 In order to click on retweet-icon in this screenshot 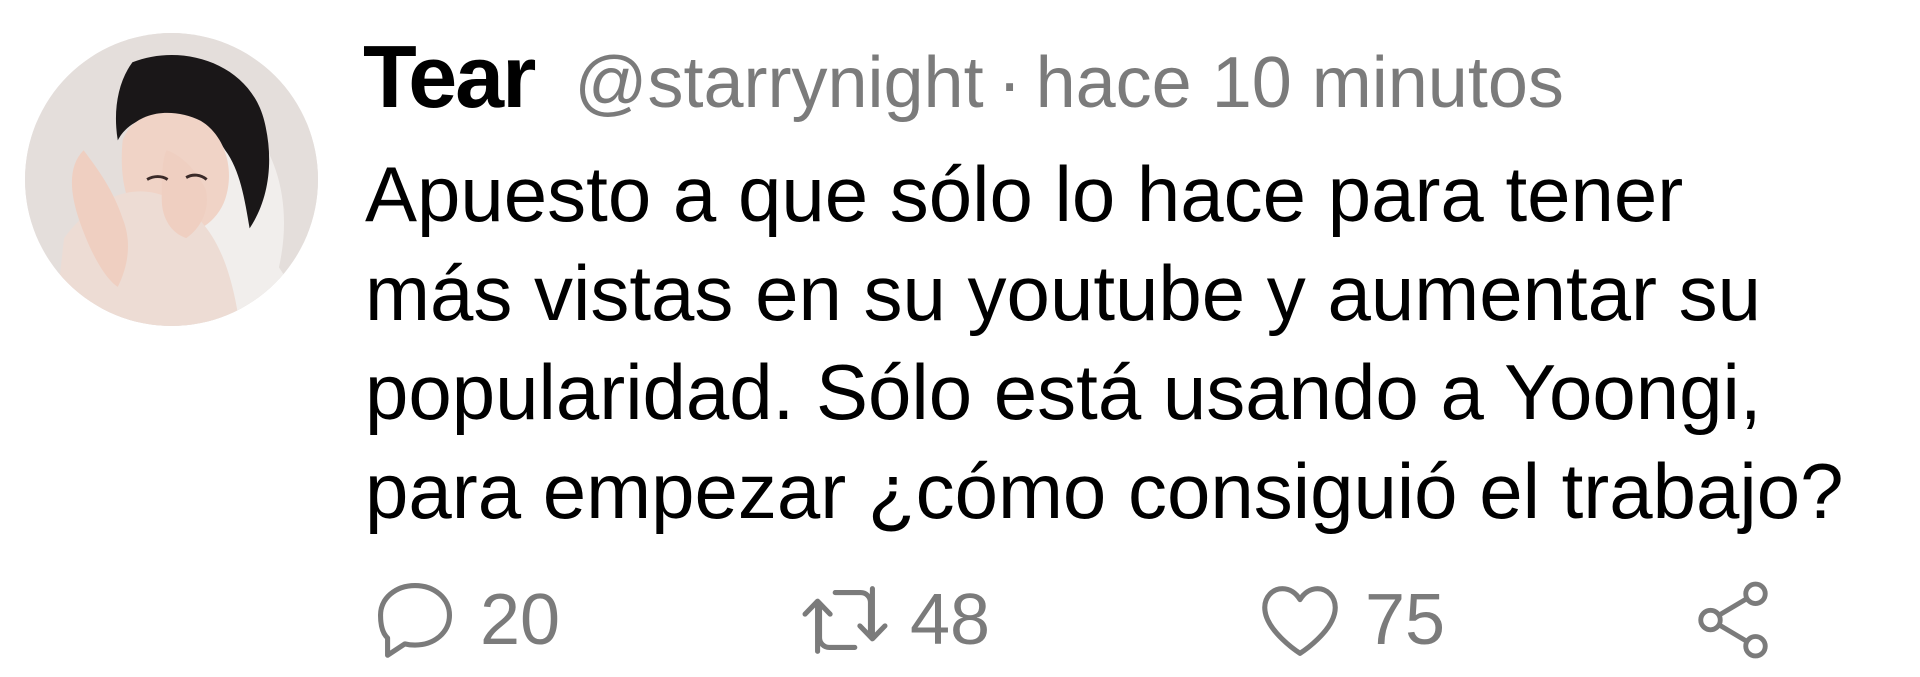, I will do `click(845, 620)`.